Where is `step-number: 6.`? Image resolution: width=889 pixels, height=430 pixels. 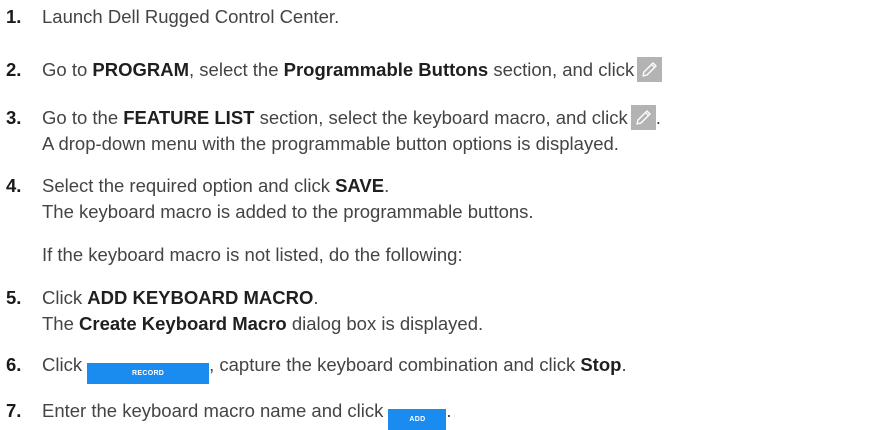
step-number: 6. is located at coordinates (14, 364).